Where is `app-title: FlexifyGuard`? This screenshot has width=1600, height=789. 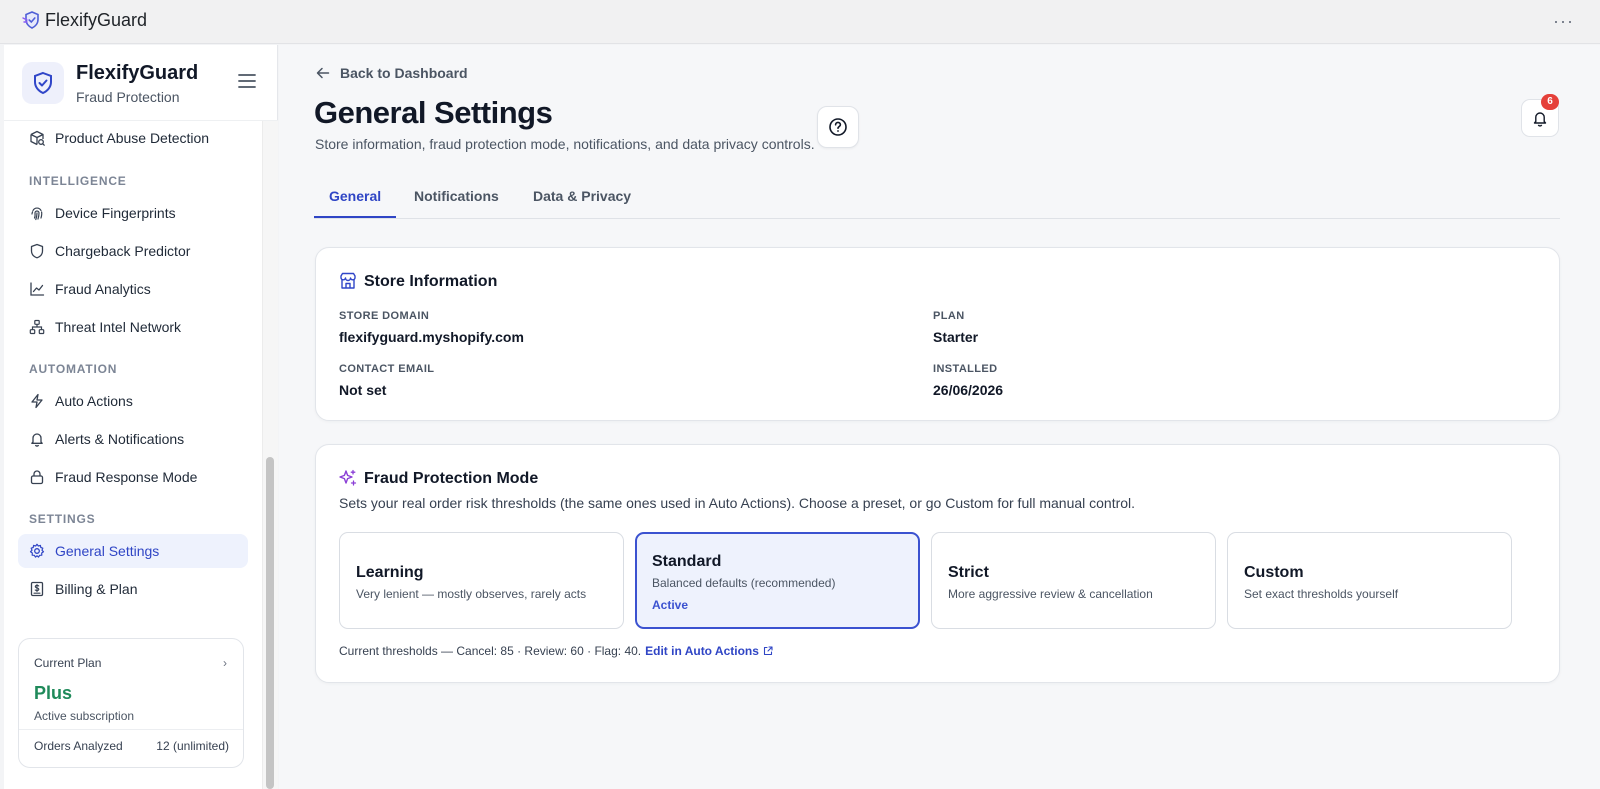 app-title: FlexifyGuard is located at coordinates (96, 20).